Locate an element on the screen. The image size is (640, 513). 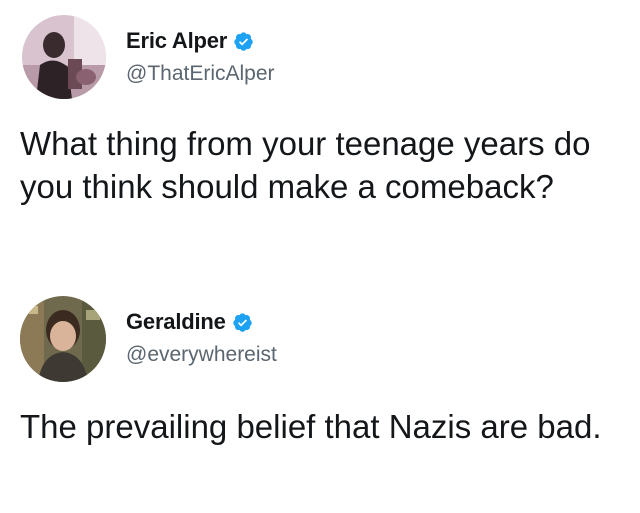
avatar-eric-alper is located at coordinates (64, 57).